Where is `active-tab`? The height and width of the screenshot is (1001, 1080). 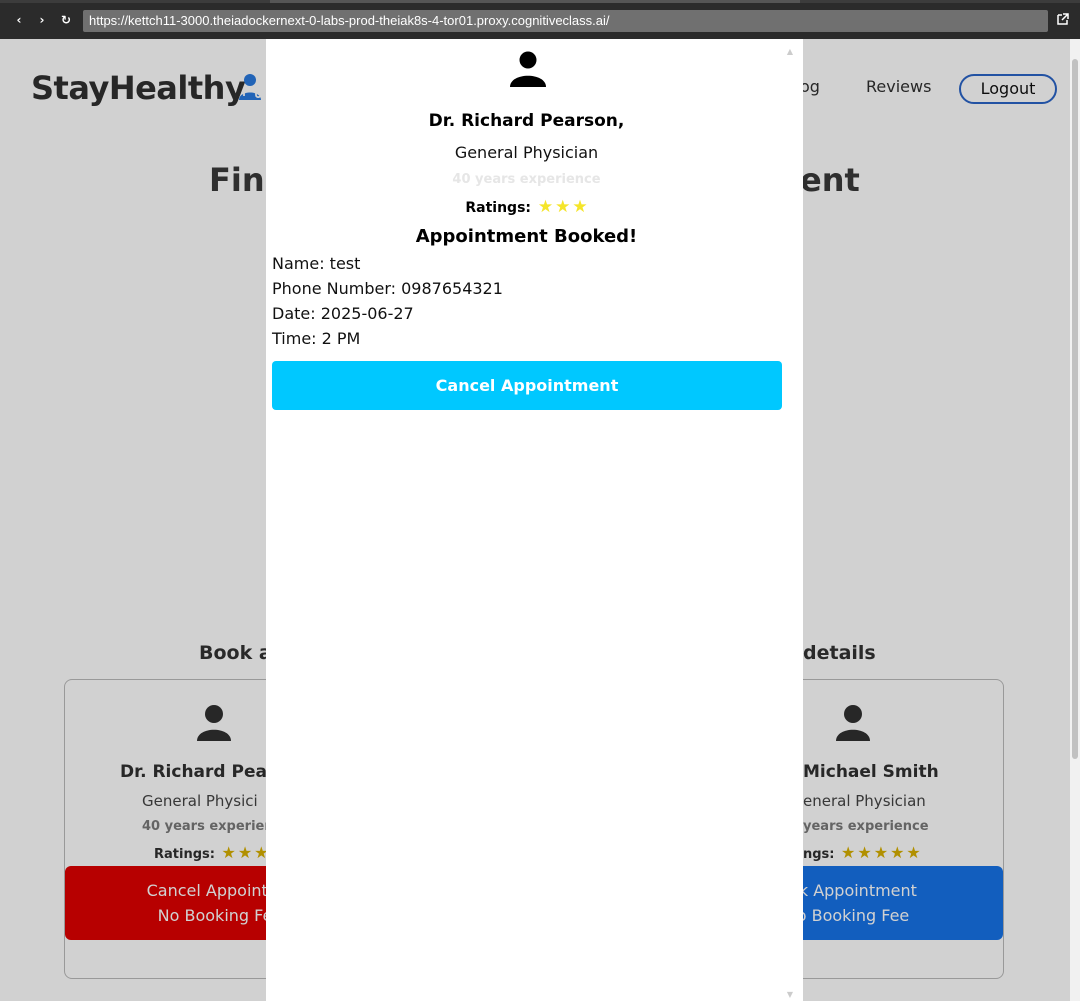
active-tab is located at coordinates (535, 1).